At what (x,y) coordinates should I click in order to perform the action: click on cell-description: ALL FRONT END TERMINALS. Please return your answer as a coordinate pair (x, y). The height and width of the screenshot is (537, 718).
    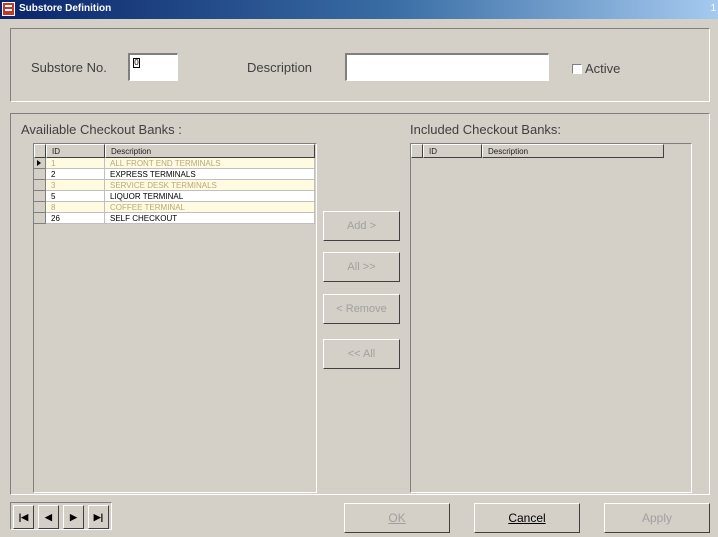
    Looking at the image, I should click on (210, 163).